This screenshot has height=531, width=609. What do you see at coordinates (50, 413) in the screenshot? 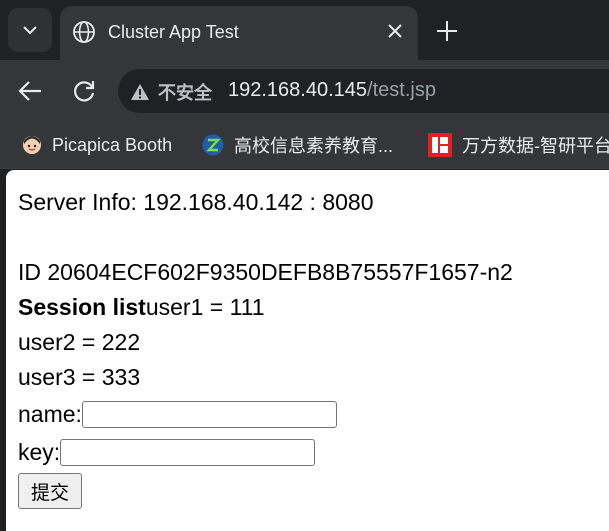
I see `name-label: name:` at bounding box center [50, 413].